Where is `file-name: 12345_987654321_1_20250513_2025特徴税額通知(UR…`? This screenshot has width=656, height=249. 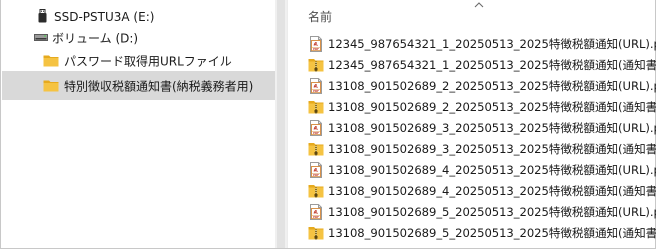
file-name: 12345_987654321_1_20250513_2025特徴税額通知(UR… is located at coordinates (492, 43).